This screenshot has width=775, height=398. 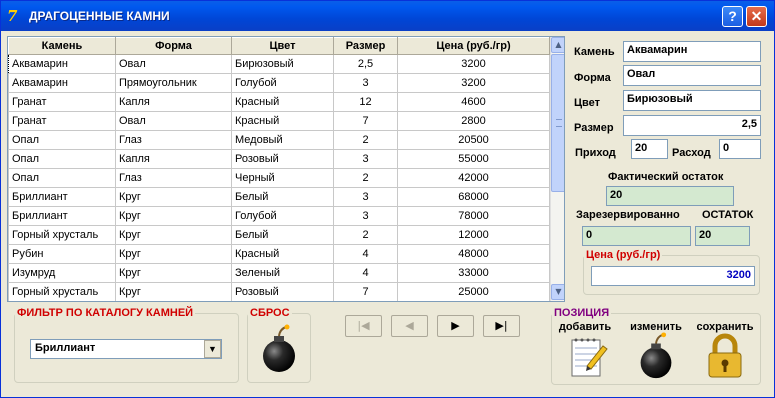 I want to click on table-row: Опал Глаз Черный 2 42000, so click(x=279, y=178).